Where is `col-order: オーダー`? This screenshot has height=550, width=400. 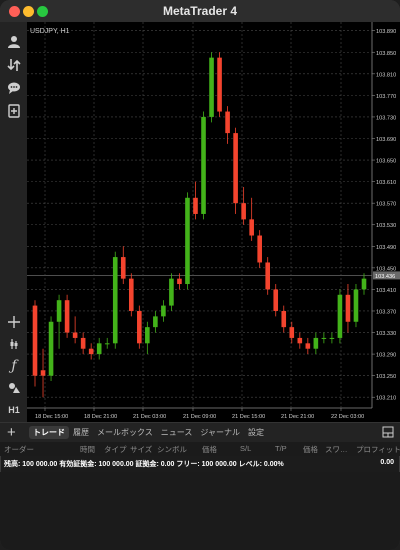
col-order: オーダー is located at coordinates (19, 449).